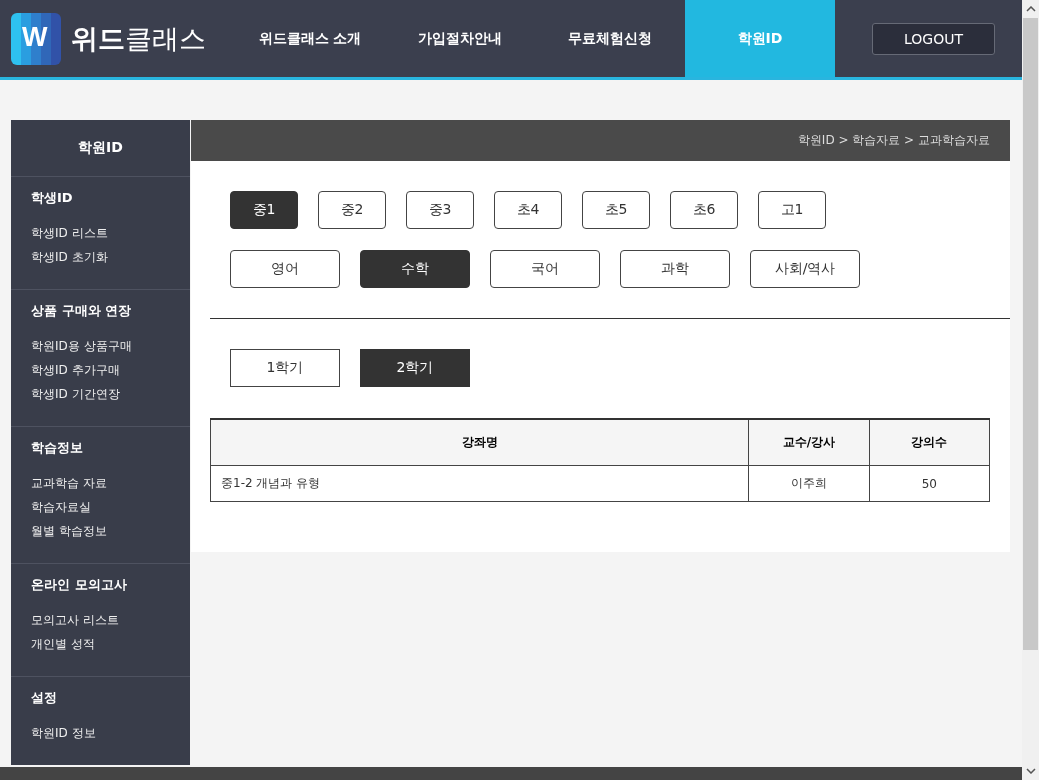  What do you see at coordinates (69, 233) in the screenshot?
I see `sidebar-link: 학생ID 리스트` at bounding box center [69, 233].